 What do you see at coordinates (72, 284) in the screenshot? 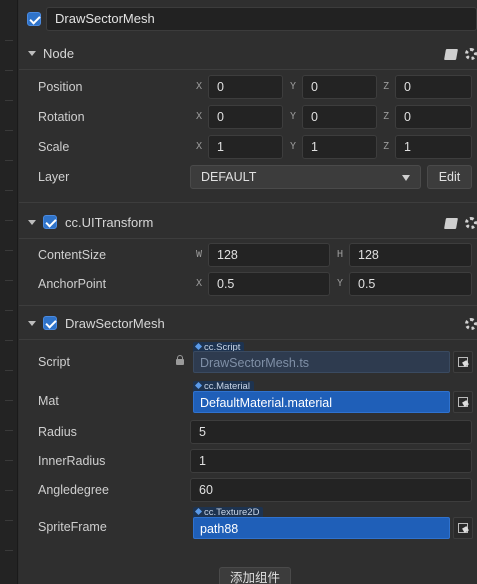
I see `anchor-point-label: AnchorPoint` at bounding box center [72, 284].